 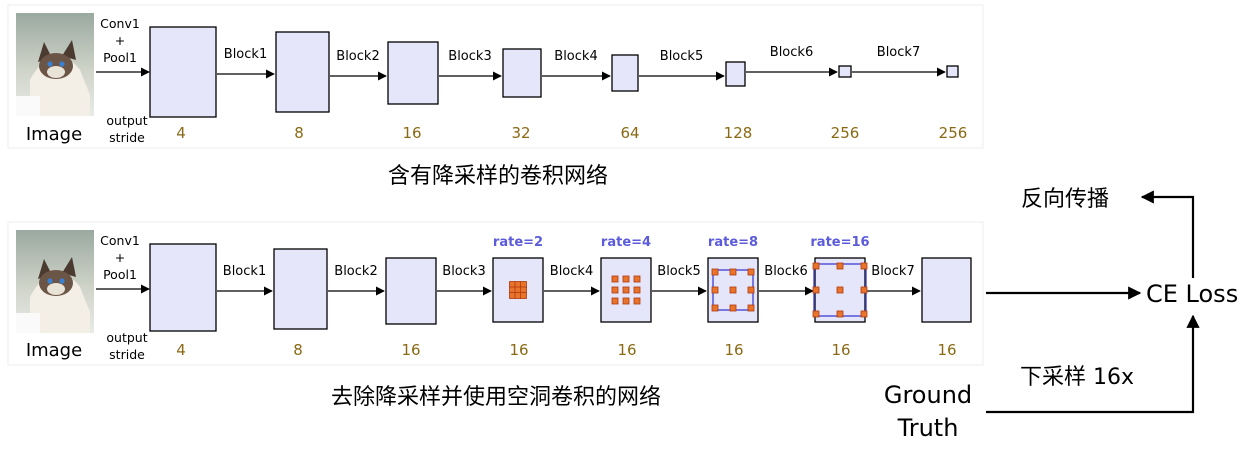 What do you see at coordinates (120, 40) in the screenshot?
I see `first-op-line2-top: +` at bounding box center [120, 40].